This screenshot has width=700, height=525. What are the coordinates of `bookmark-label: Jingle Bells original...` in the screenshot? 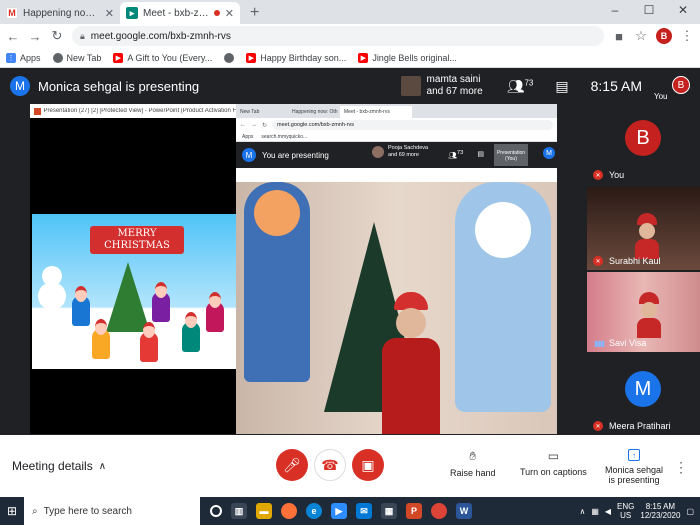 It's located at (414, 57).